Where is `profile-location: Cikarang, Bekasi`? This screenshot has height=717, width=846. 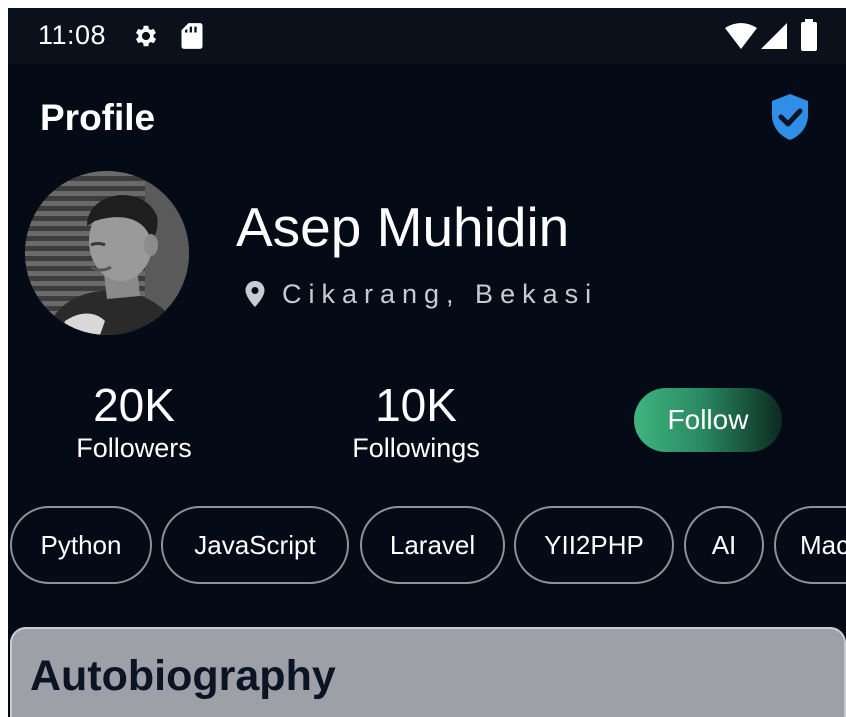 profile-location: Cikarang, Bekasi is located at coordinates (440, 294).